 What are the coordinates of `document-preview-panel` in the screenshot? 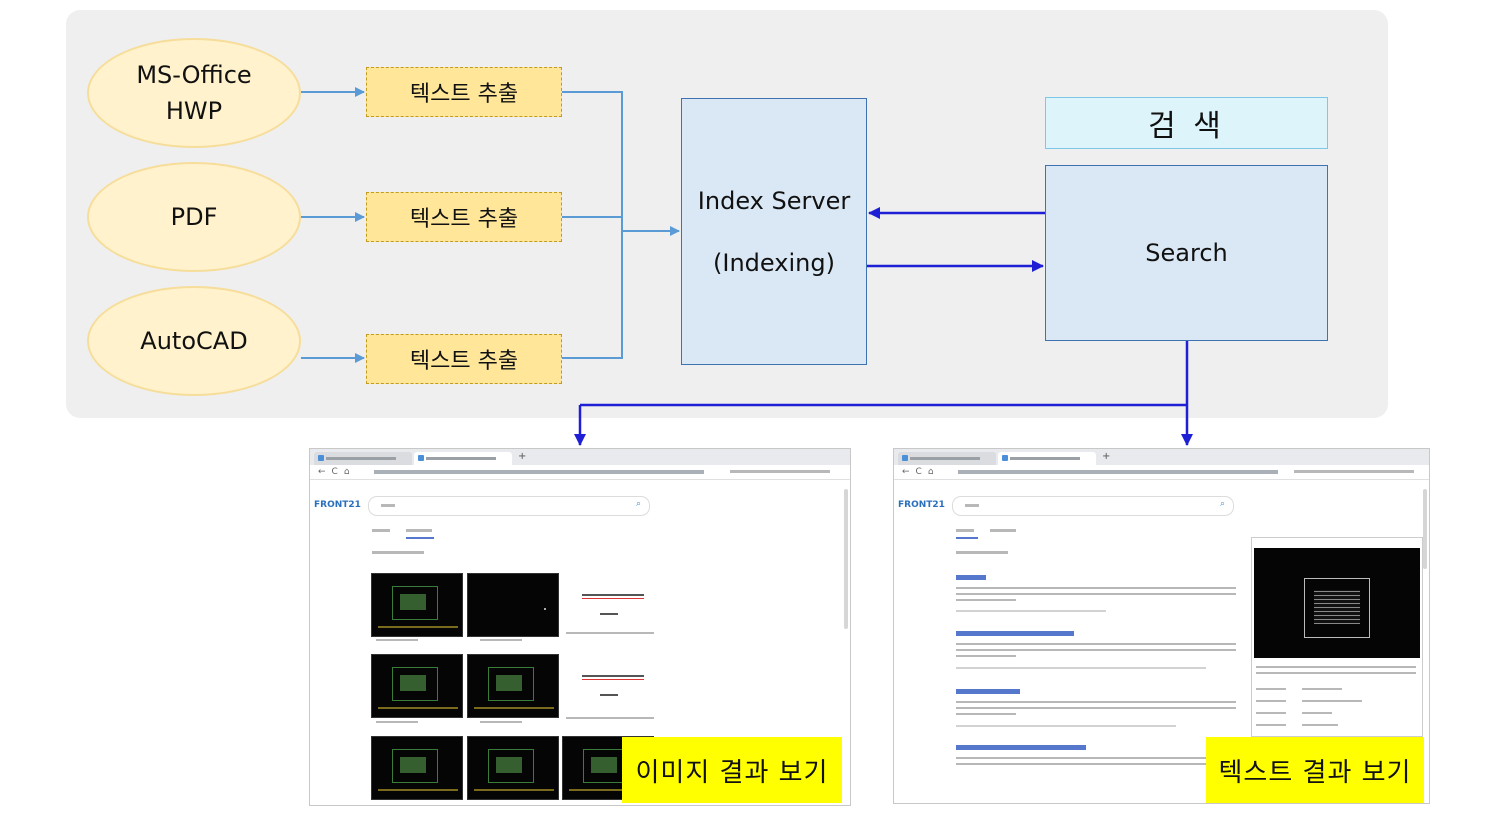 It's located at (1337, 637).